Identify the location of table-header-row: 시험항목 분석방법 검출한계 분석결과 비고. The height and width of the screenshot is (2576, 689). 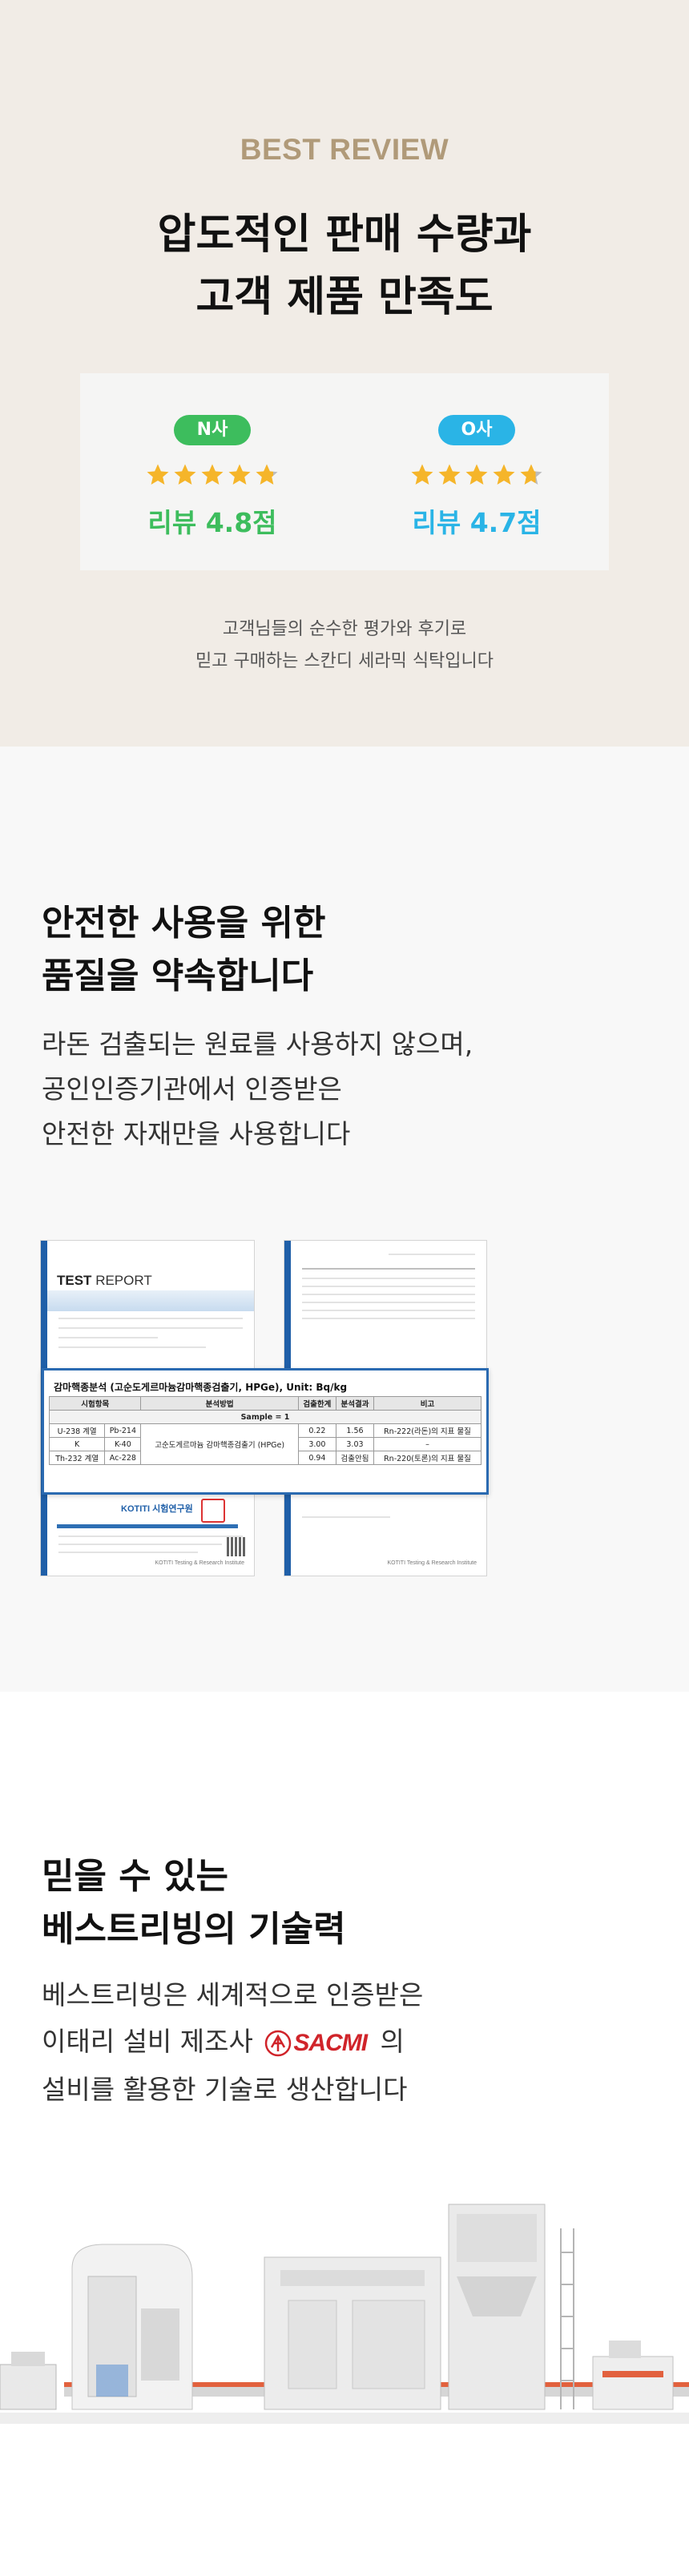
(265, 1403).